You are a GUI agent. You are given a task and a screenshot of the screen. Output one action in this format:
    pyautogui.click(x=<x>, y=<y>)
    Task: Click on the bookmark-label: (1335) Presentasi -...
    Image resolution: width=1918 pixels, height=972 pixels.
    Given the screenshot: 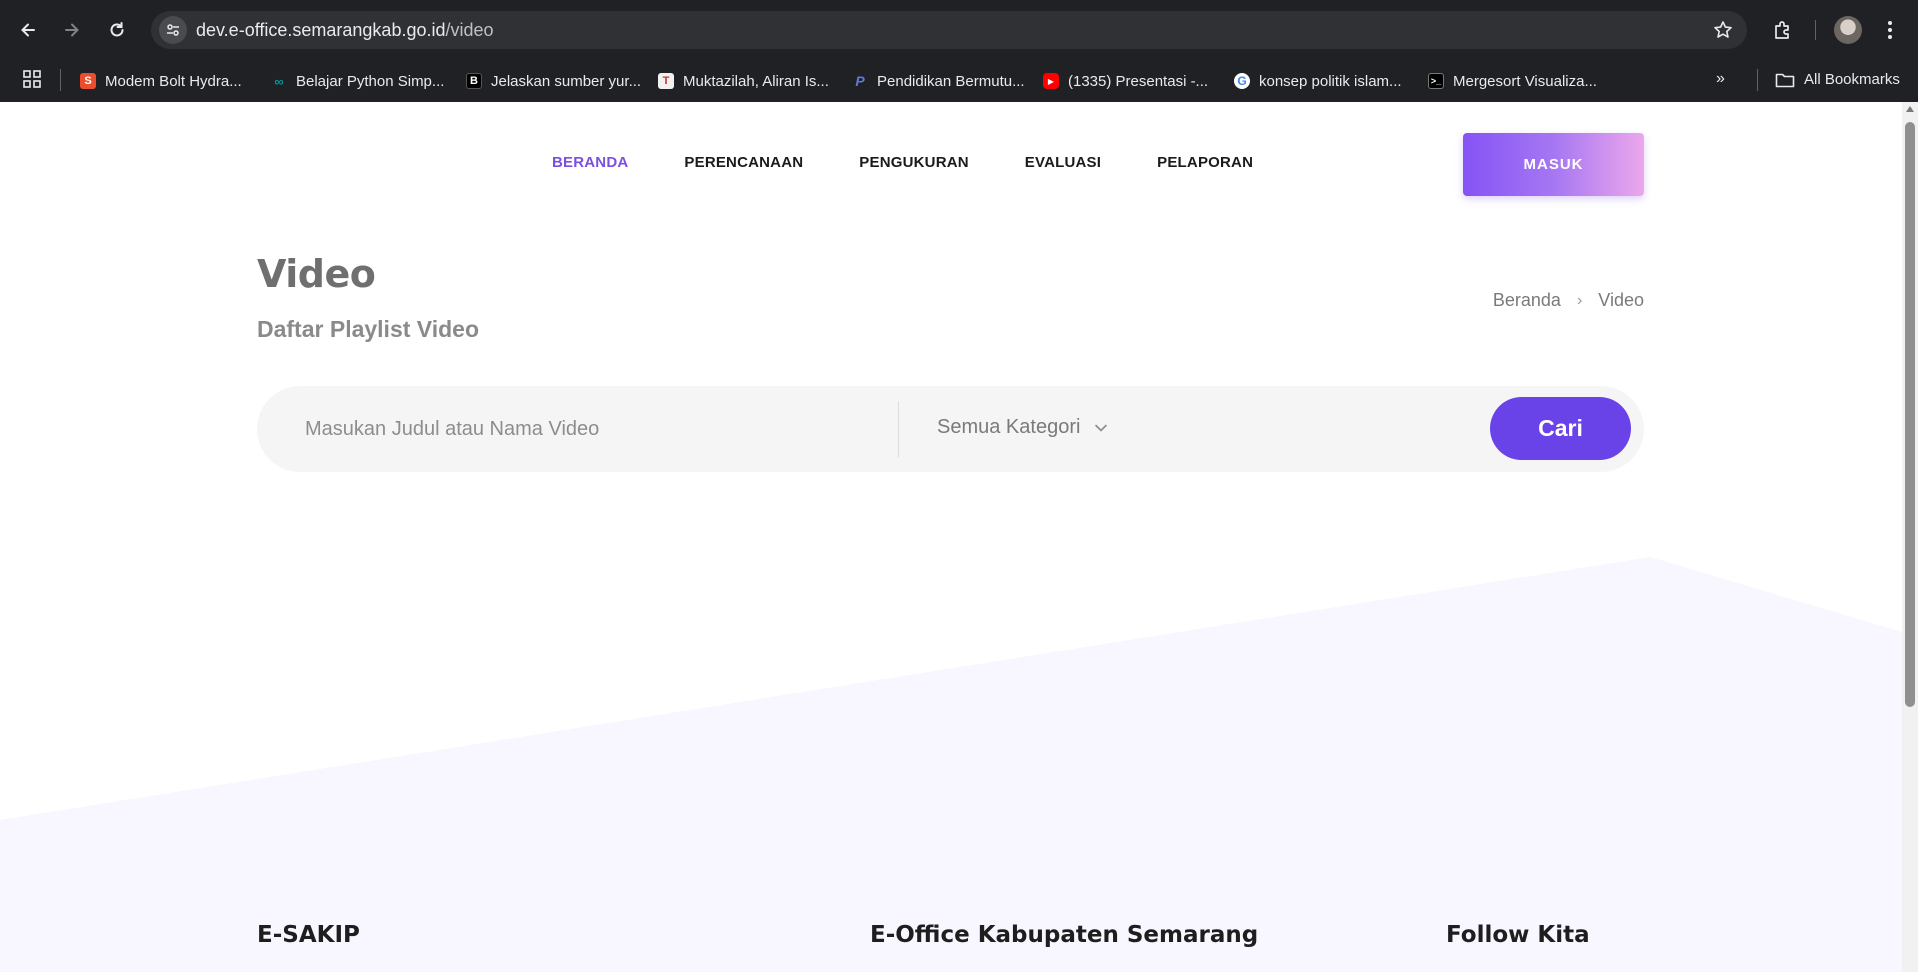 What is the action you would take?
    pyautogui.click(x=1138, y=81)
    